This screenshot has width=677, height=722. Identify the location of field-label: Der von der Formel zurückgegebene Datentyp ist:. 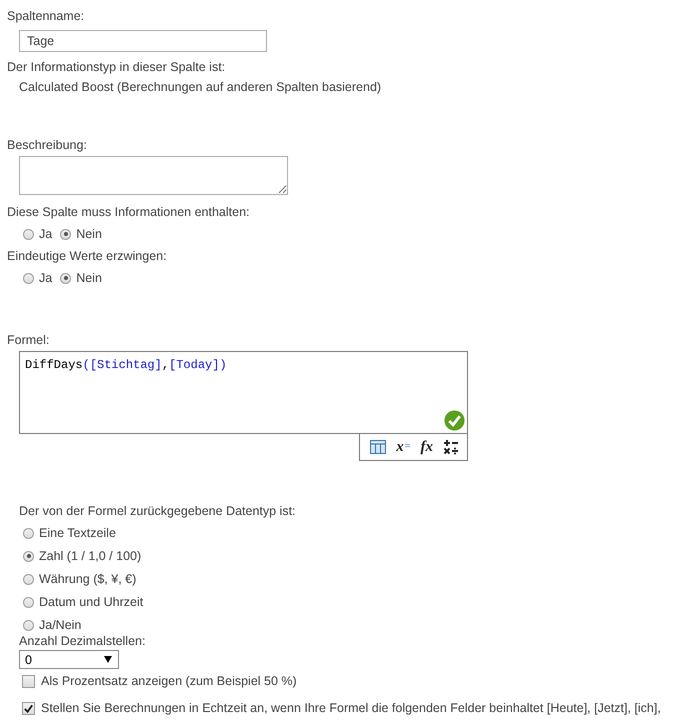
(157, 511).